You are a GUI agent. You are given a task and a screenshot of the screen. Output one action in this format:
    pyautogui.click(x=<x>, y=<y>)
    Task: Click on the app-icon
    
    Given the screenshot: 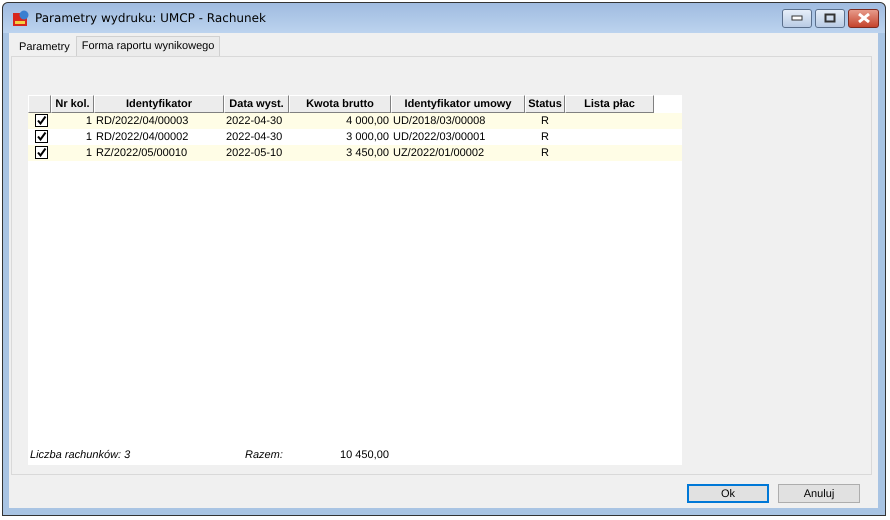 What is the action you would take?
    pyautogui.click(x=21, y=18)
    